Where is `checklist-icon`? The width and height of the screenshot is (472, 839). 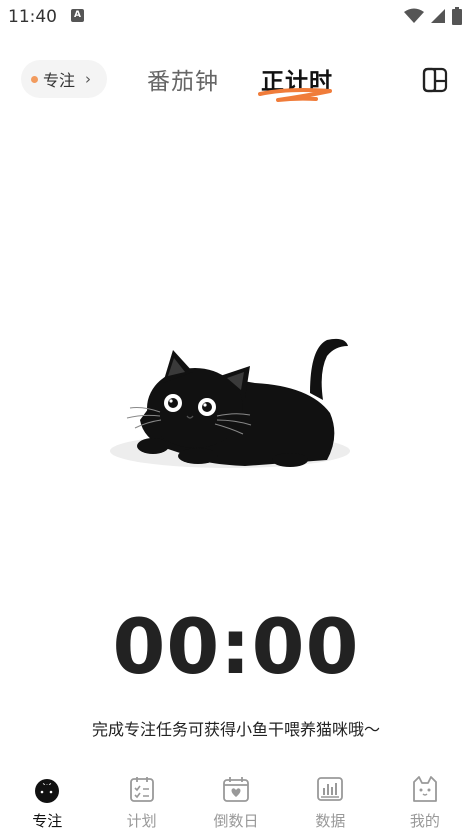
checklist-icon is located at coordinates (141, 789).